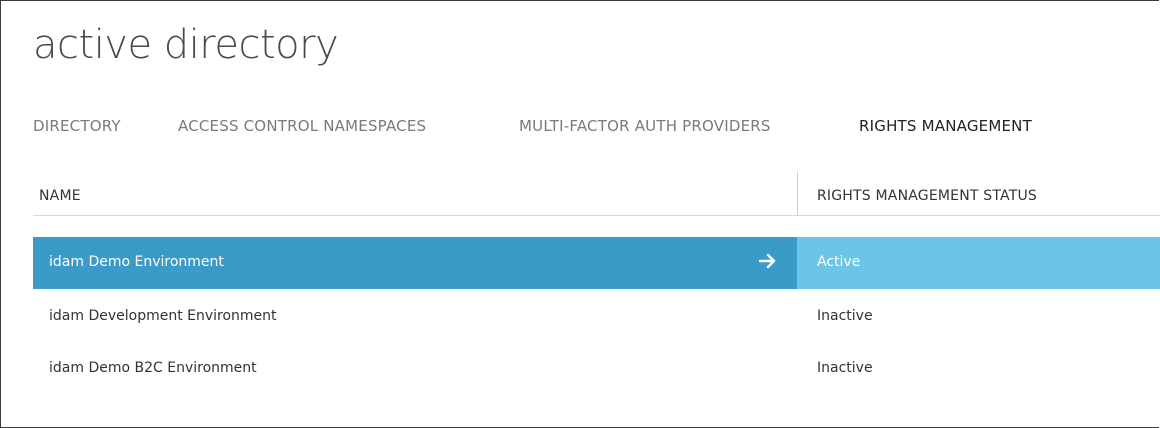 The width and height of the screenshot is (1160, 428). I want to click on column-header-status: RIGHTS MANAGEMENT STATUS, so click(927, 196).